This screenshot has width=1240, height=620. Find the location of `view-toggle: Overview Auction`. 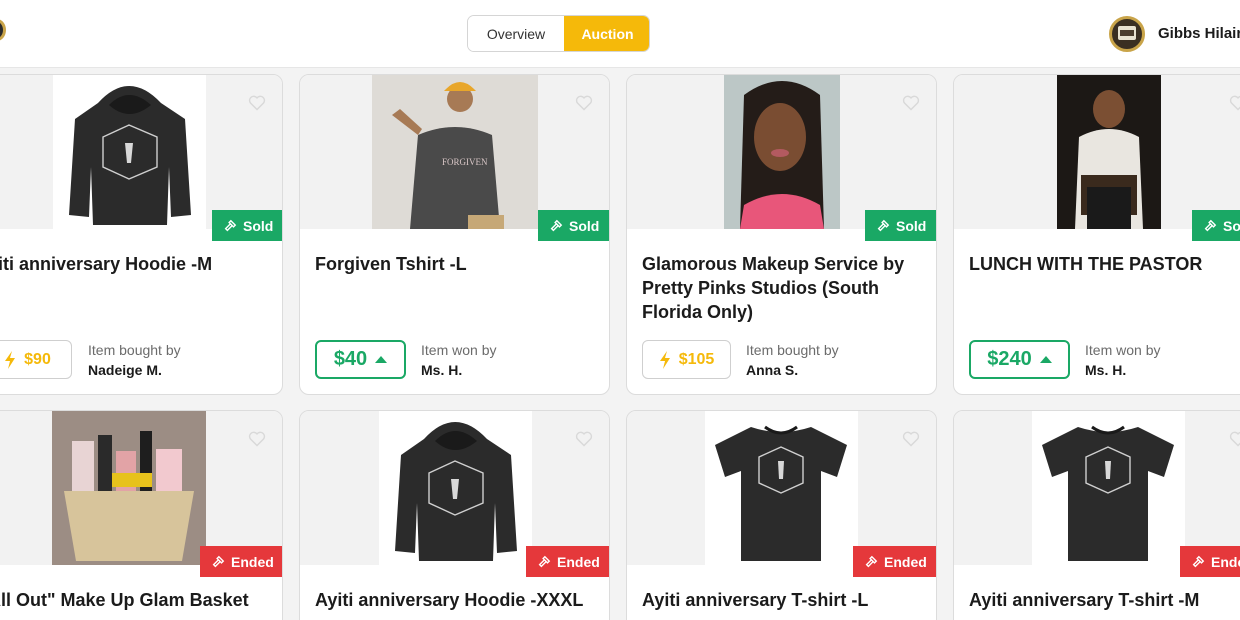

view-toggle: Overview Auction is located at coordinates (558, 33).